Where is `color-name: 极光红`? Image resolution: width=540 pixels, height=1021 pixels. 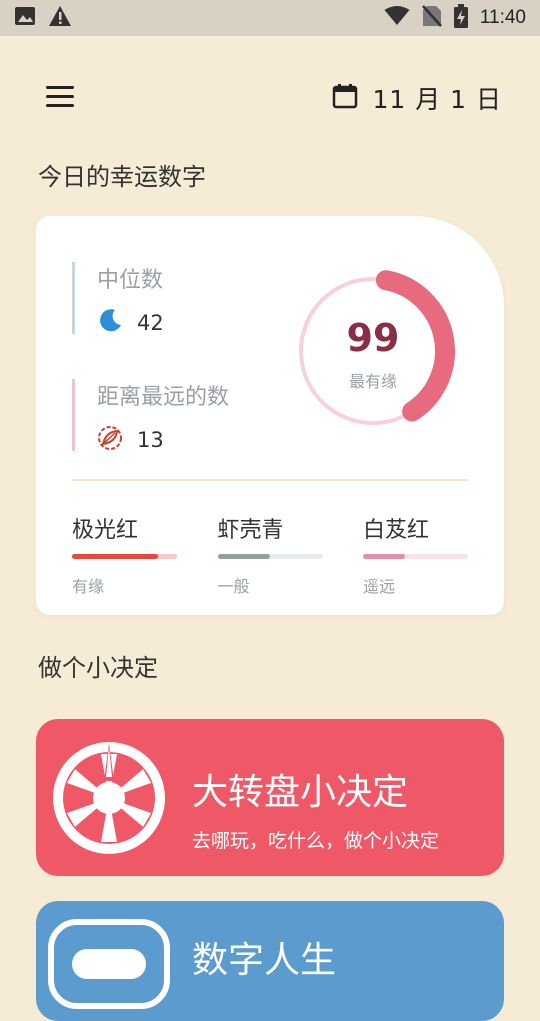 color-name: 极光红 is located at coordinates (105, 530).